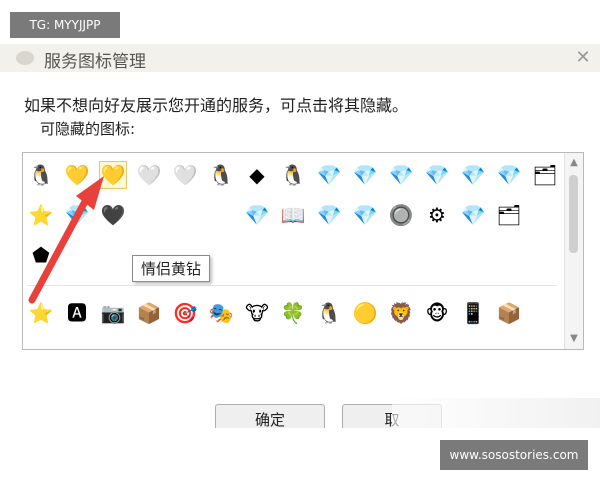  What do you see at coordinates (185, 313) in the screenshot?
I see `service-icon: 🎯` at bounding box center [185, 313].